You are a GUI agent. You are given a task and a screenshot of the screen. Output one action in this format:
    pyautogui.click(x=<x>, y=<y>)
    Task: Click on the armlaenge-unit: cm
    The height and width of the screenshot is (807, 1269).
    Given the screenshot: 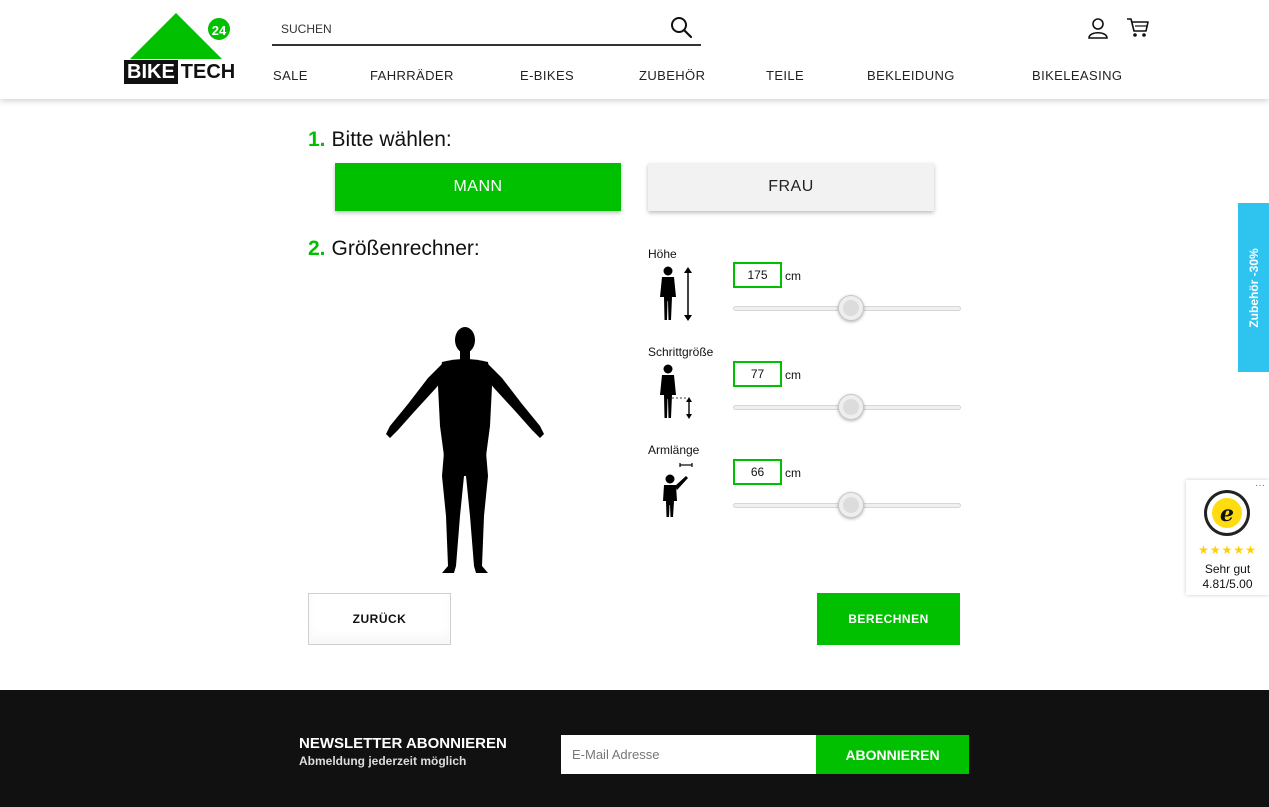 What is the action you would take?
    pyautogui.click(x=793, y=473)
    